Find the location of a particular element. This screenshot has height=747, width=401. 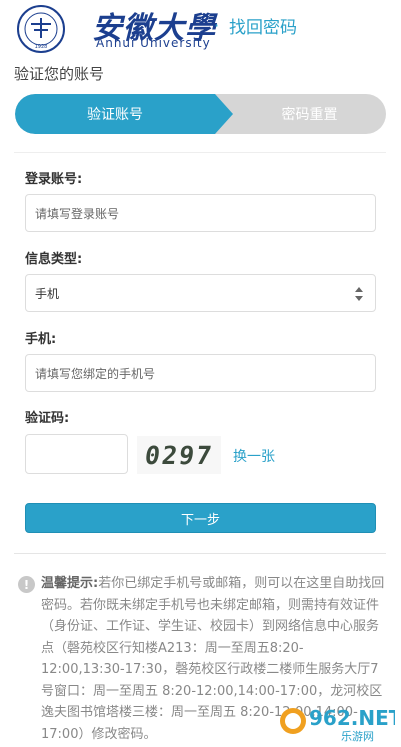

captcha-label: 验证码: is located at coordinates (47, 418).